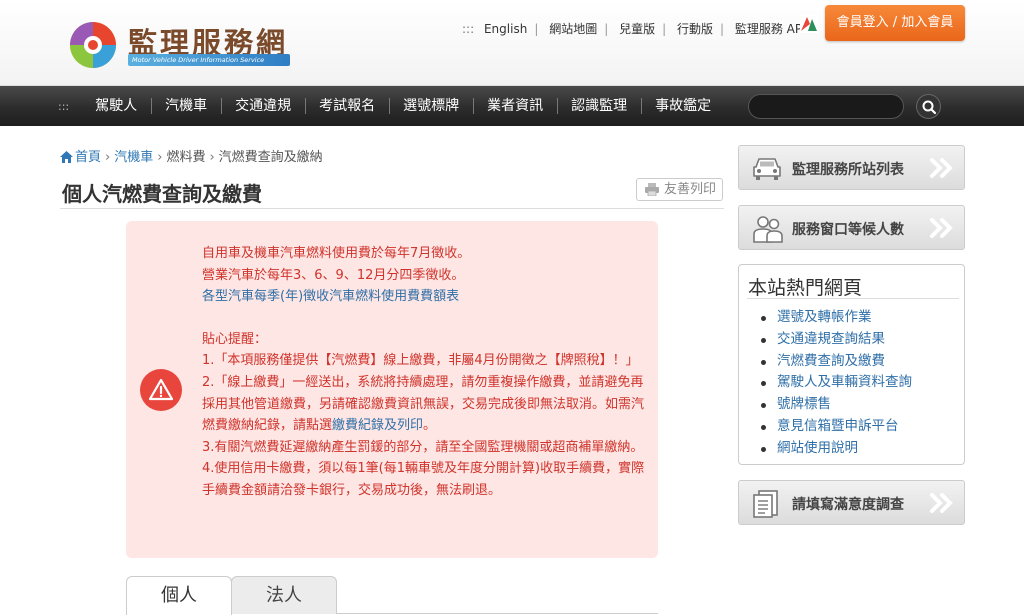 Image resolution: width=1024 pixels, height=615 pixels. I want to click on top-link-mobile: 行動版, so click(695, 29).